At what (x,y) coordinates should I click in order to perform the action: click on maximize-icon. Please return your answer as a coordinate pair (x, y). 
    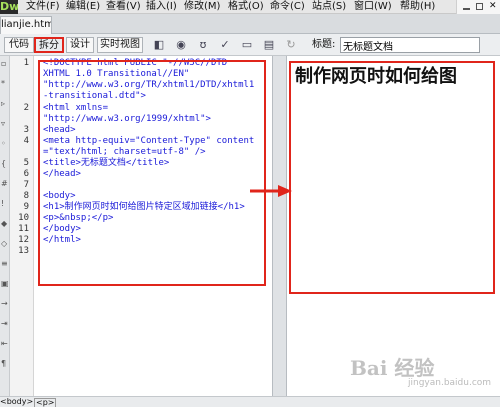
    Looking at the image, I should click on (479, 6).